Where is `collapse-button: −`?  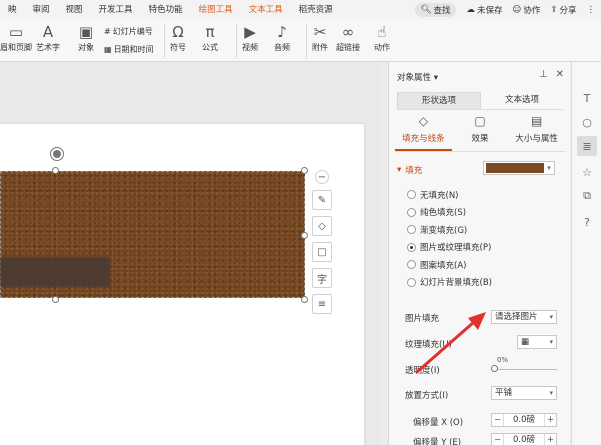 collapse-button: − is located at coordinates (322, 177).